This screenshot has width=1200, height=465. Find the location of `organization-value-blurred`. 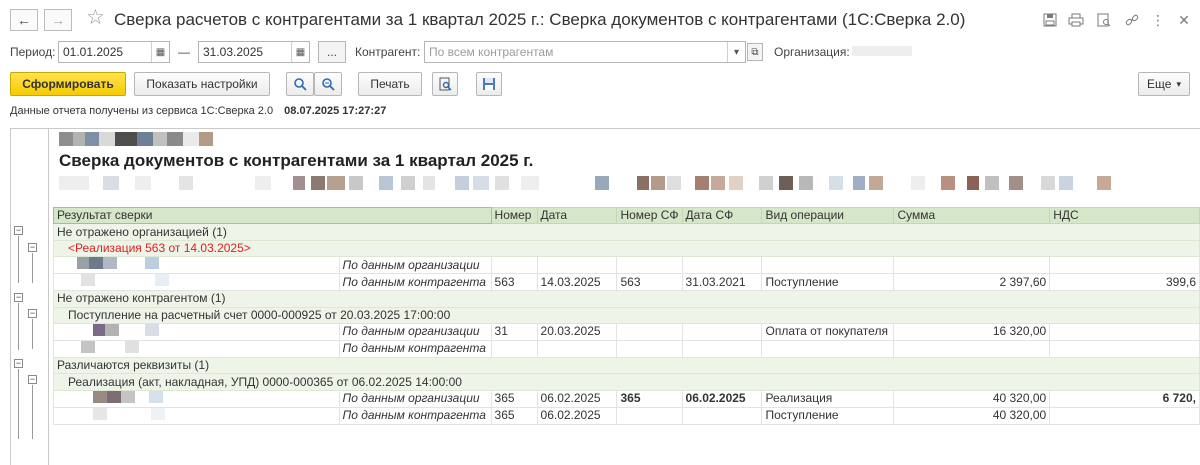

organization-value-blurred is located at coordinates (882, 51).